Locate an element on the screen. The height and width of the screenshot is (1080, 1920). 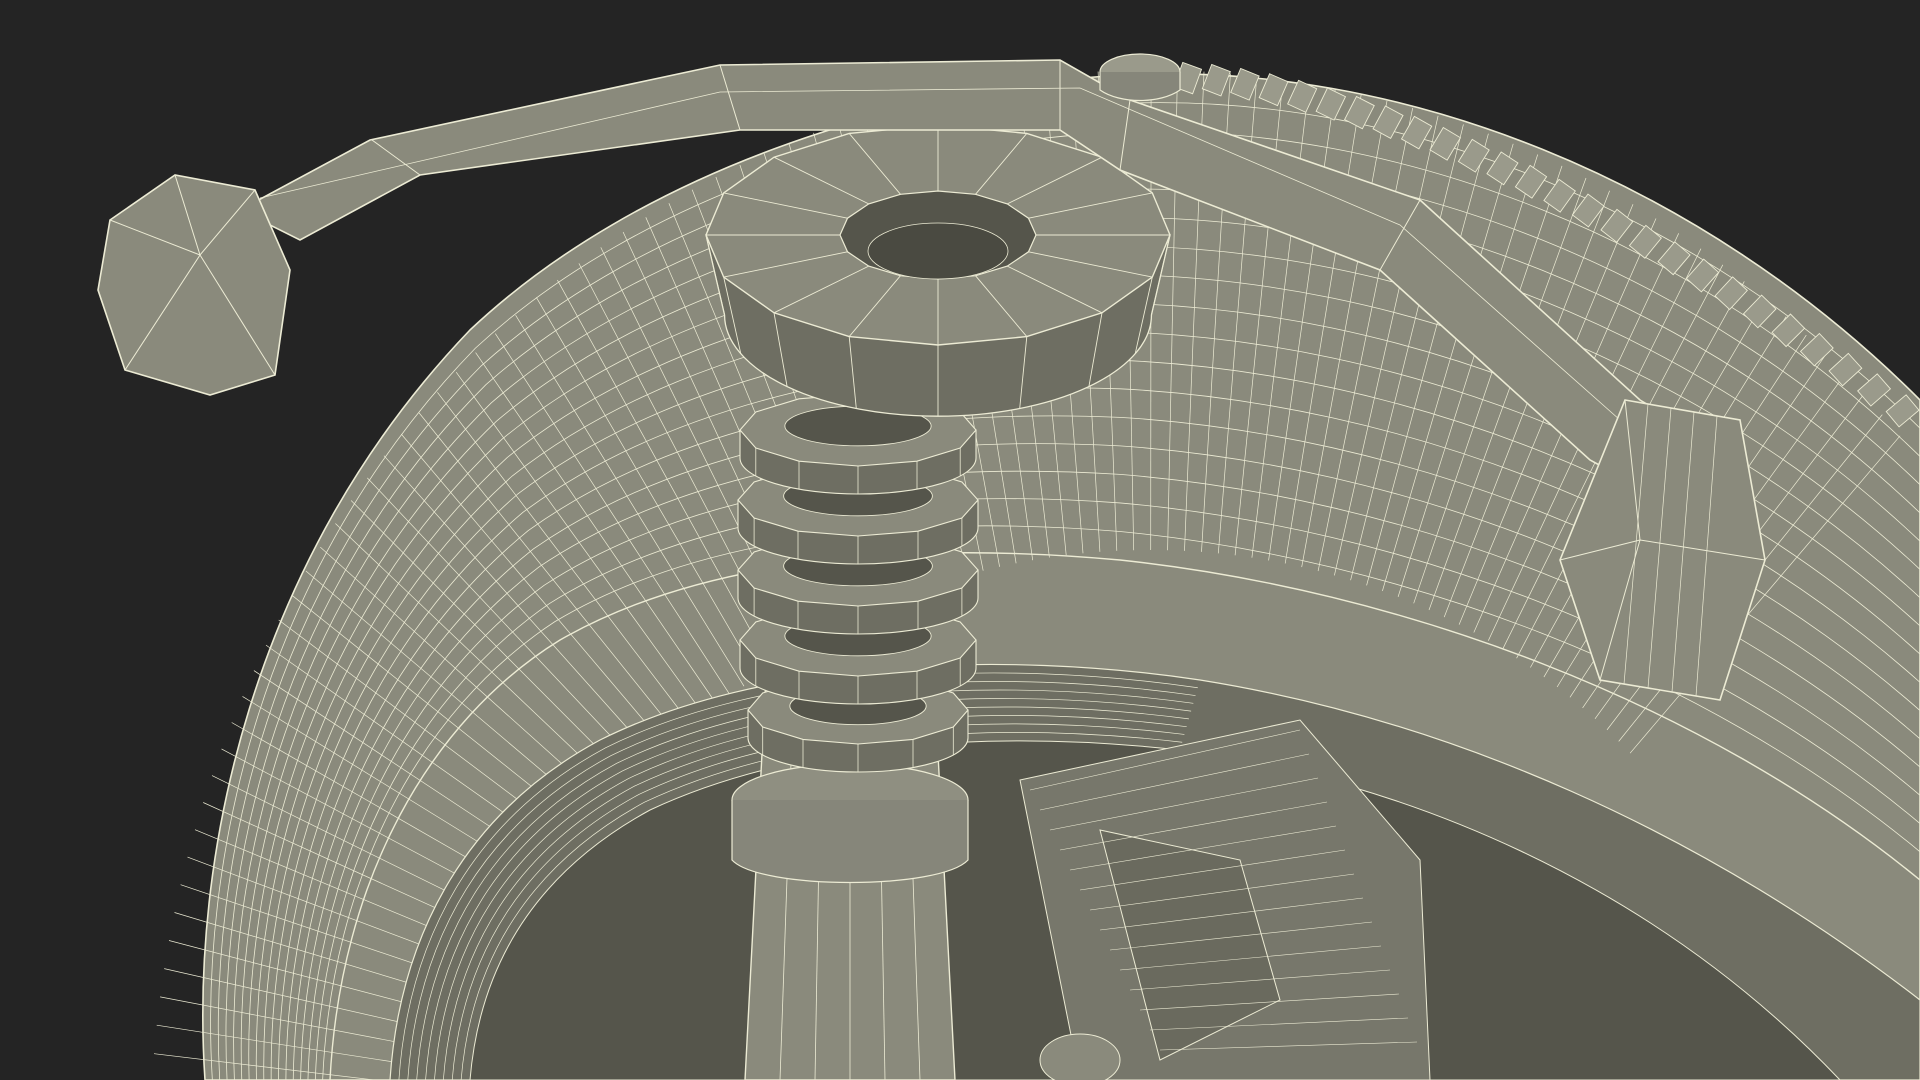
top-mount is located at coordinates (938, 270).